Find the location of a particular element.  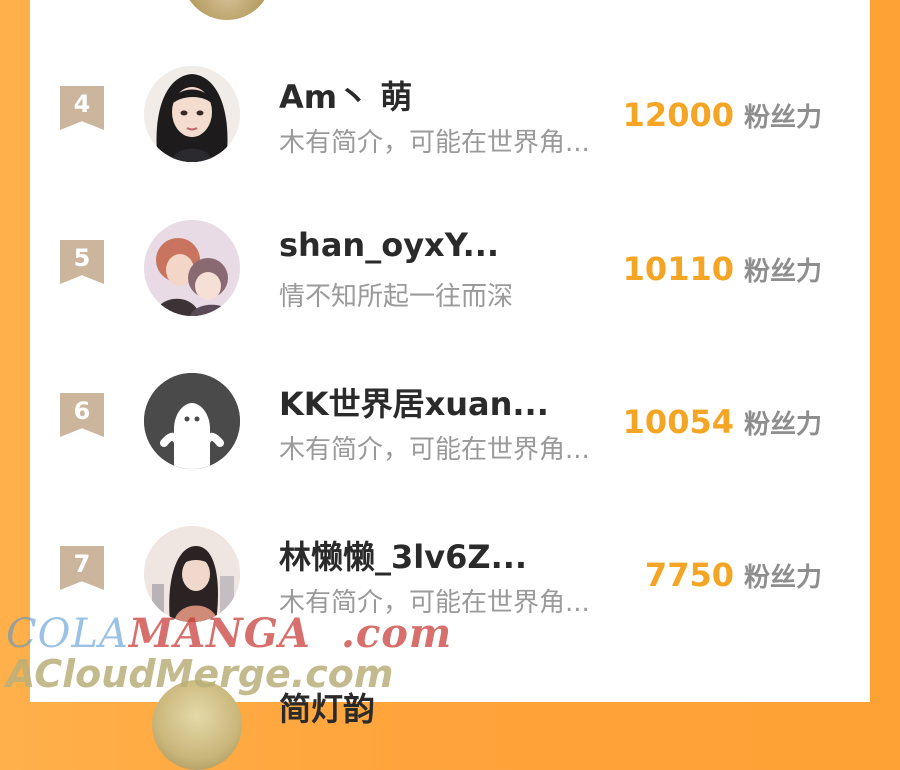

user-name: Am丶 萌 is located at coordinates (346, 97).